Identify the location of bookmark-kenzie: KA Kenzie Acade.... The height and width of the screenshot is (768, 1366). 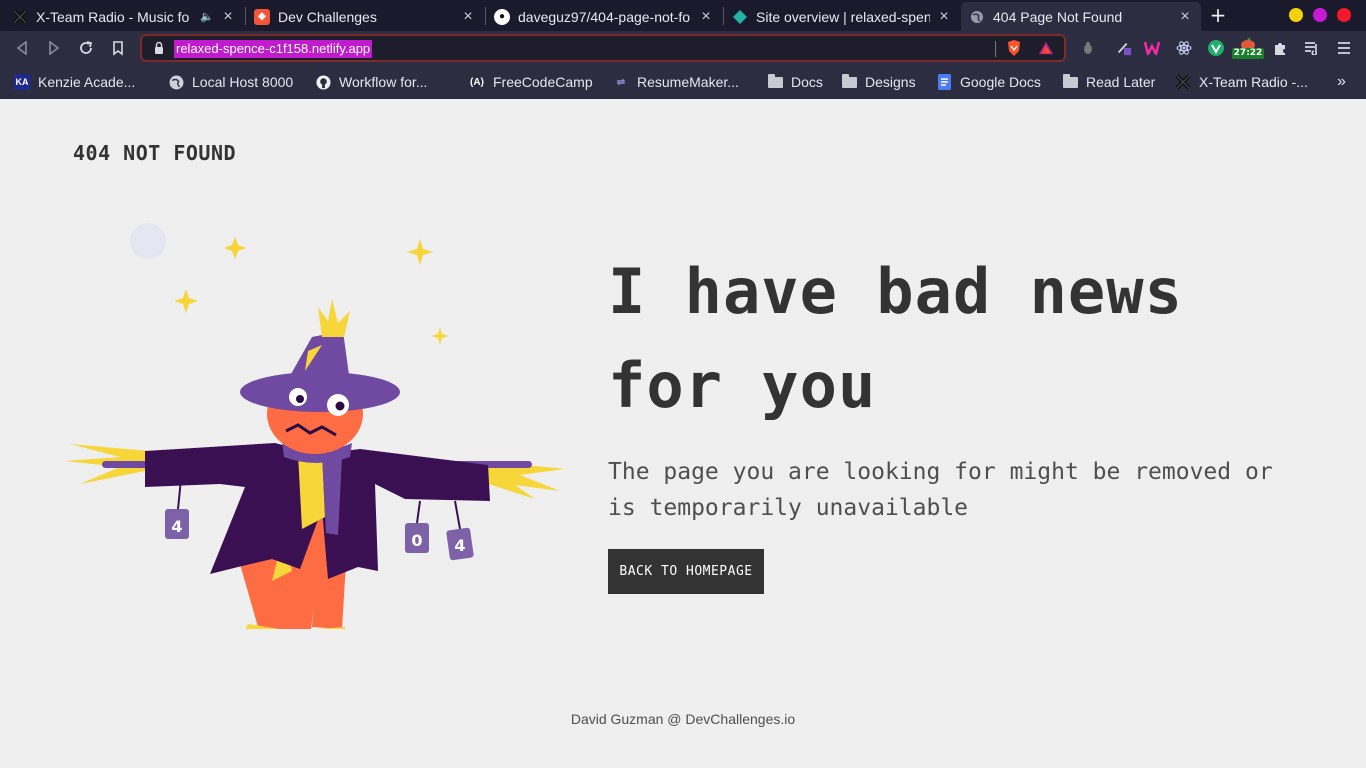
(74, 82).